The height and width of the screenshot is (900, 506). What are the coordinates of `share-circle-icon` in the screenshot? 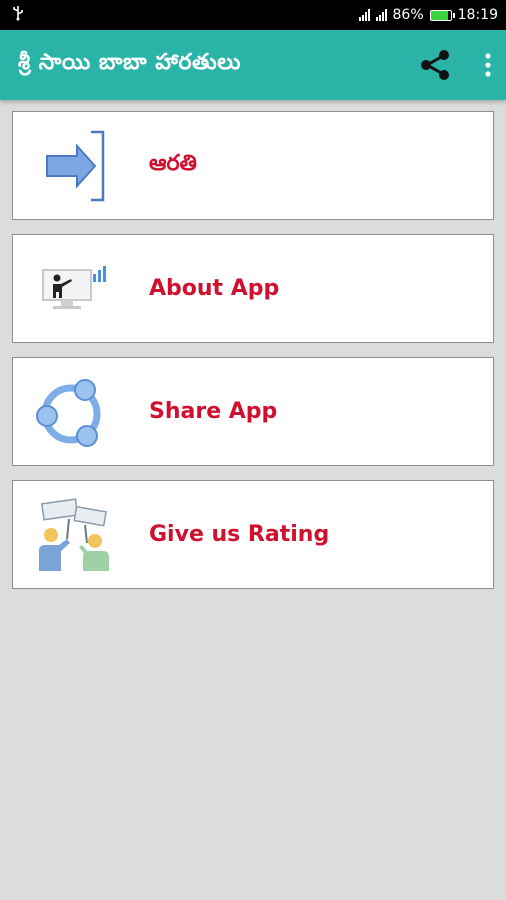 It's located at (73, 411).